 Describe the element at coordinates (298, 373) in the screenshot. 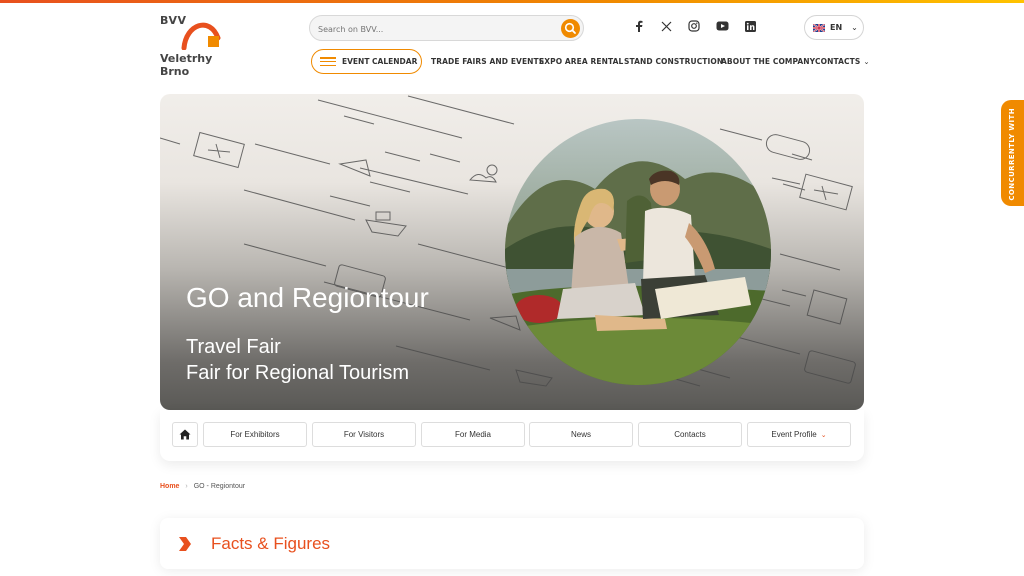

I see `hero-subtitle-line-2: Fair for Regional Tourism` at that location.